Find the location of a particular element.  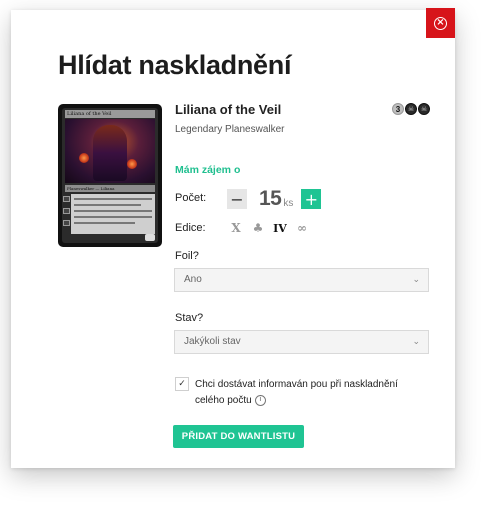

card-name: Liliana of the Veil is located at coordinates (228, 109).